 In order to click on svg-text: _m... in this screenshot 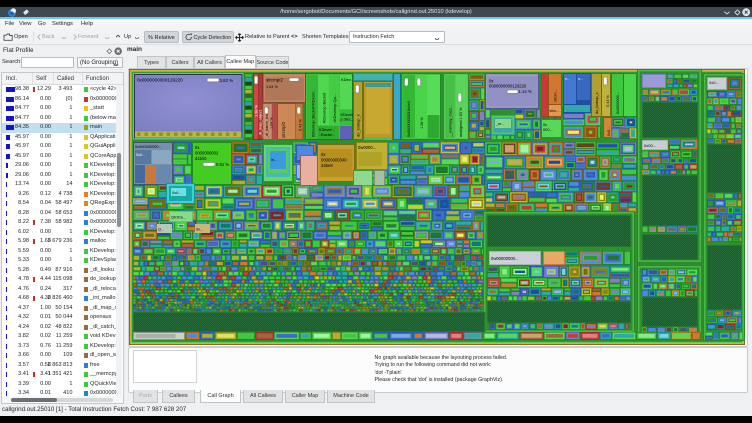, I will do `click(499, 124)`.